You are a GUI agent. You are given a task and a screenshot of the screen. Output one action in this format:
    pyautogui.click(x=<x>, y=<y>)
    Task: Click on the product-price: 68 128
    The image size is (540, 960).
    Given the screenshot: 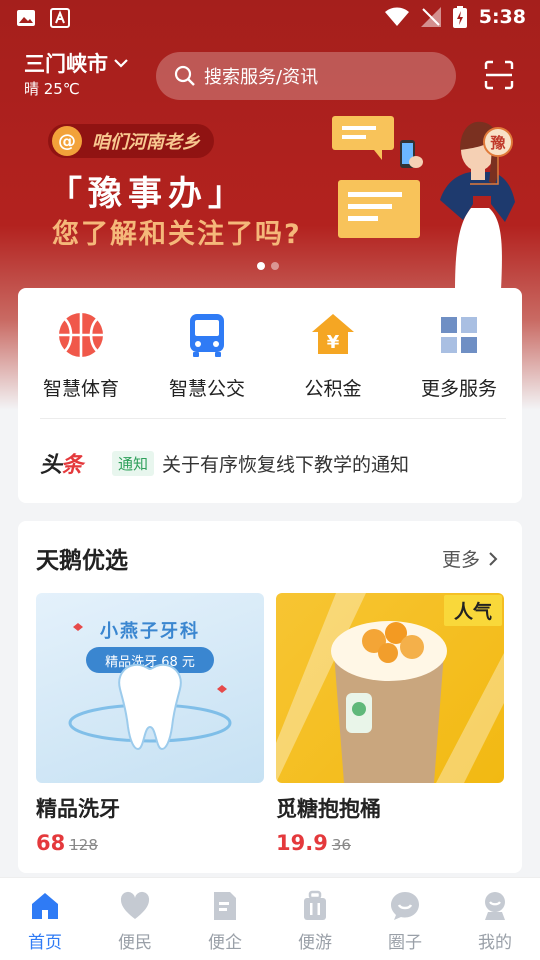 What is the action you would take?
    pyautogui.click(x=150, y=843)
    